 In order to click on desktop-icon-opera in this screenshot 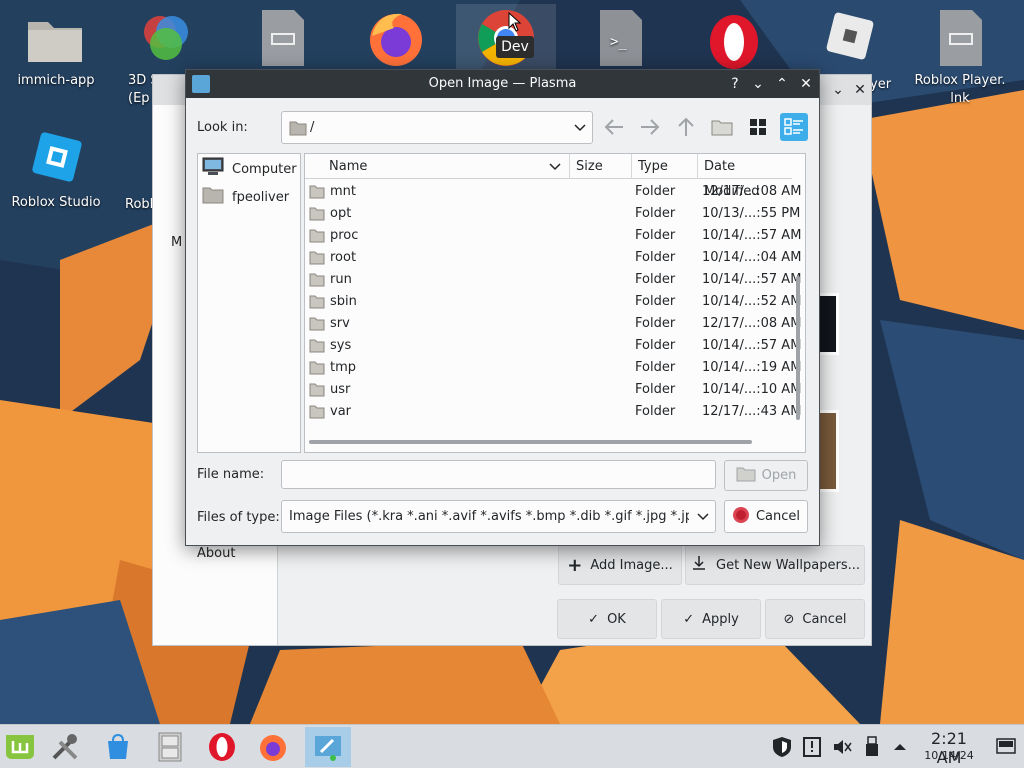, I will do `click(734, 39)`.